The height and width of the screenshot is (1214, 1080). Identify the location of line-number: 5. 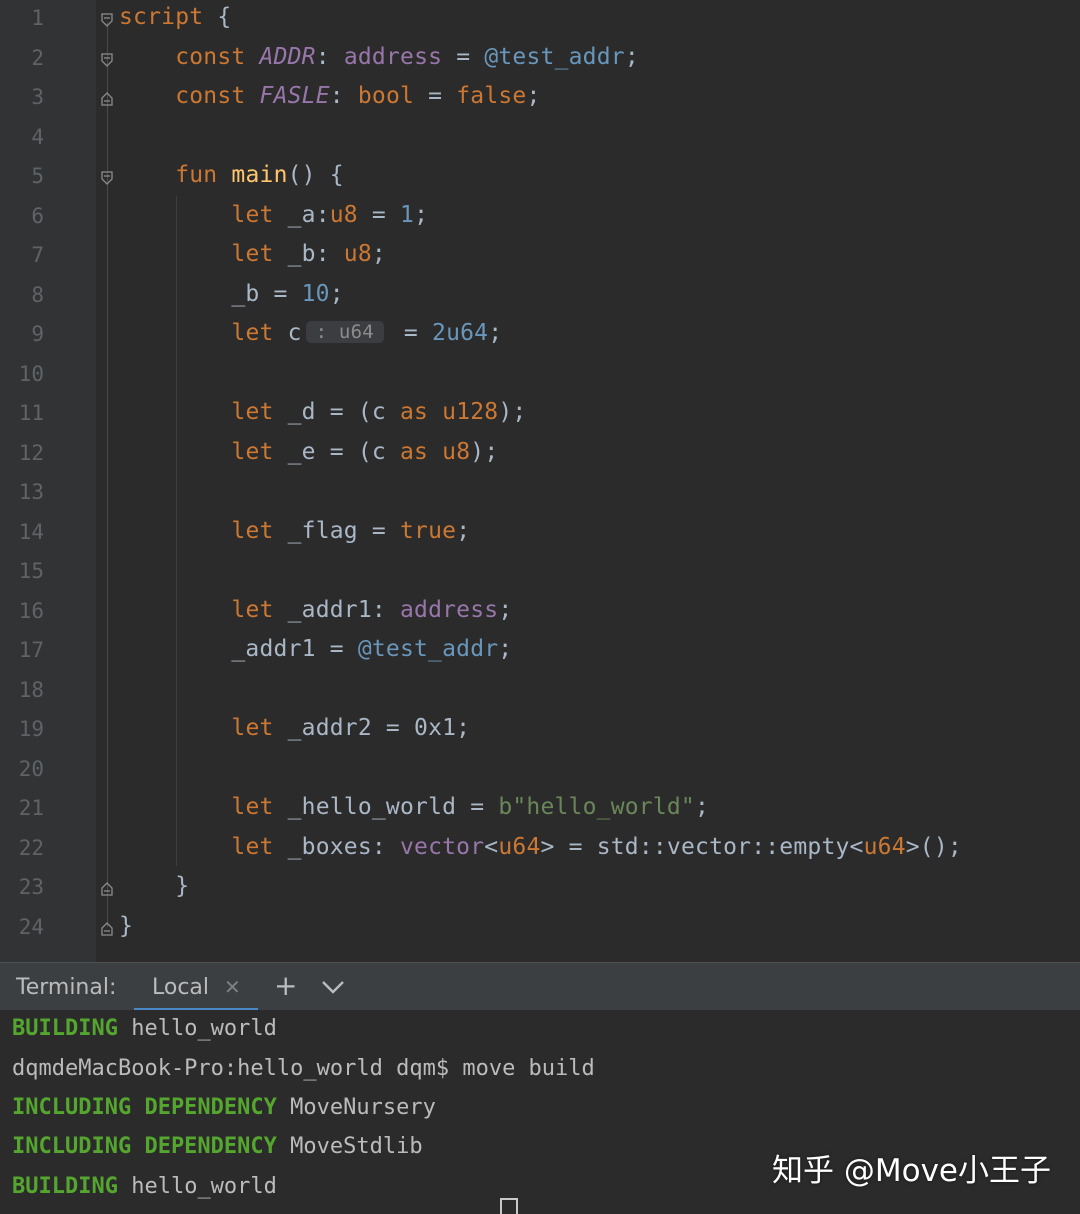
(37, 176).